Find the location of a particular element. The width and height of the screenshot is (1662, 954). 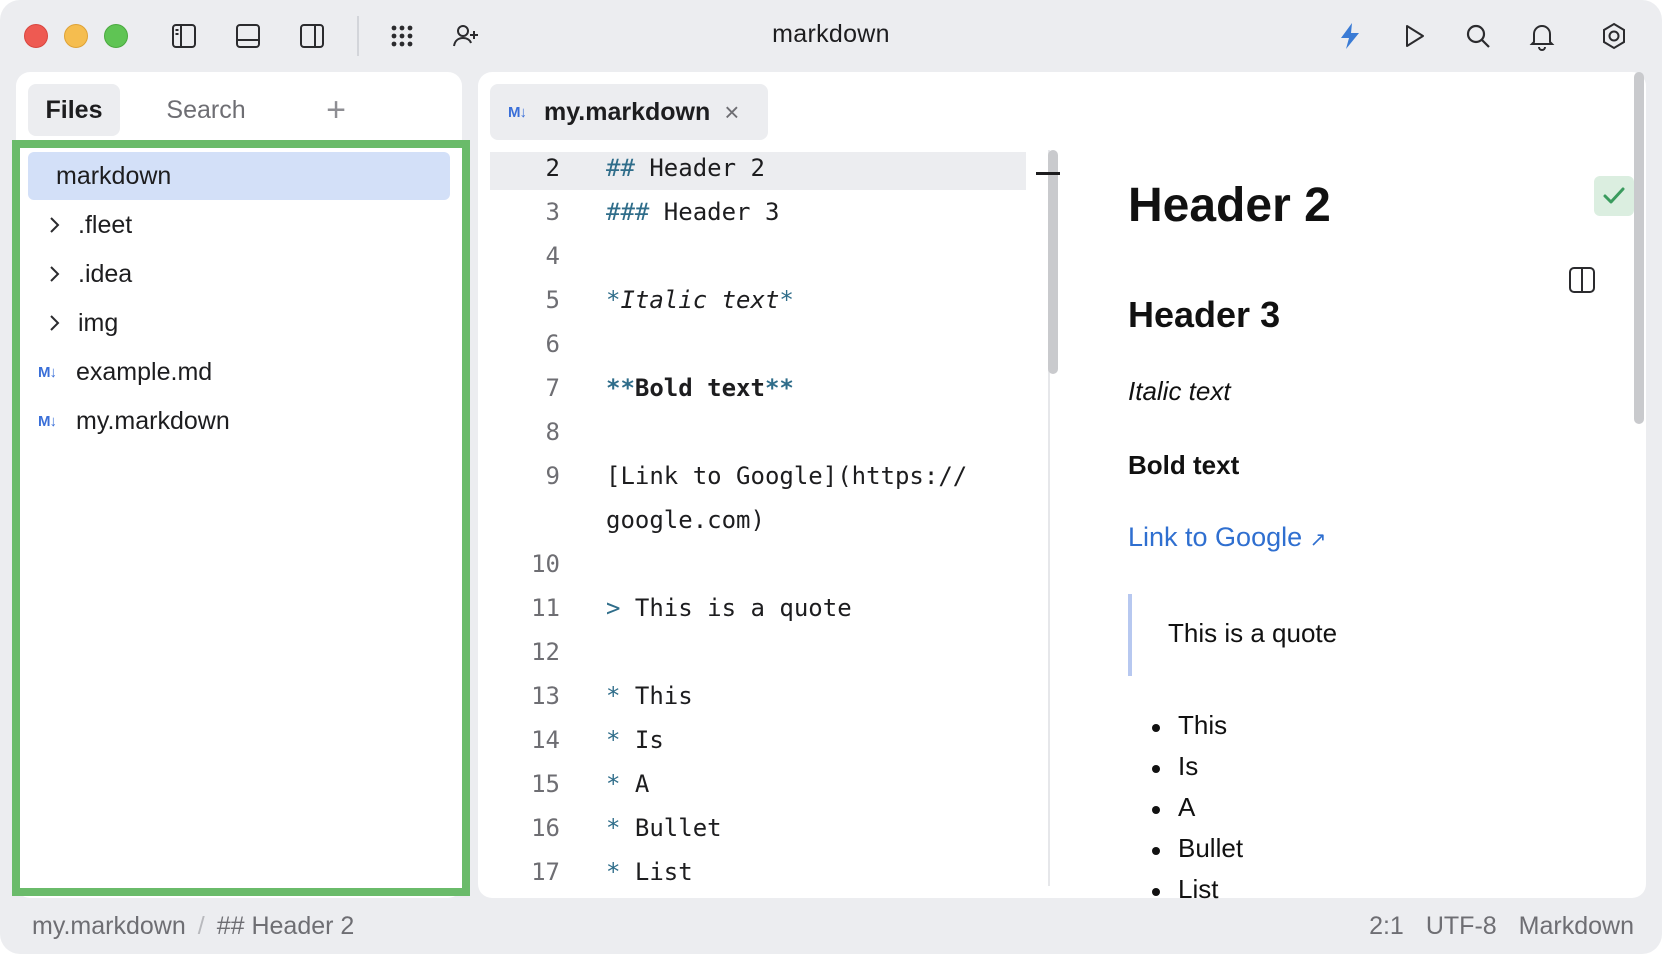

line-text: [Link to Google](https:// is located at coordinates (787, 476).